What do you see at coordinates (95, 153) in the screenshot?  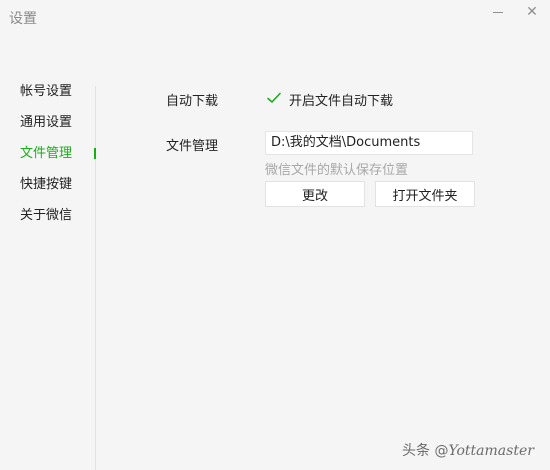 I see `active-item-indicator` at bounding box center [95, 153].